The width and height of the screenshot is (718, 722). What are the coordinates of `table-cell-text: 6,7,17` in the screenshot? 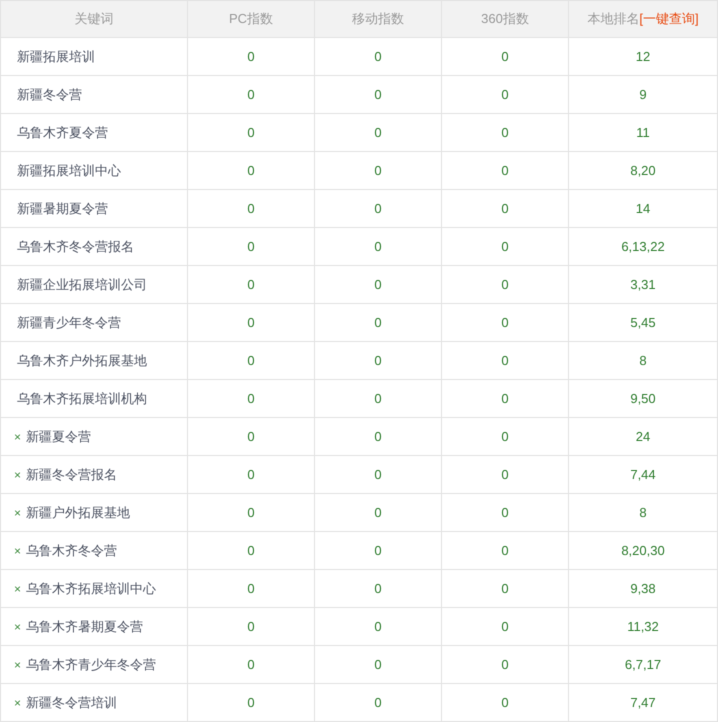 It's located at (643, 665).